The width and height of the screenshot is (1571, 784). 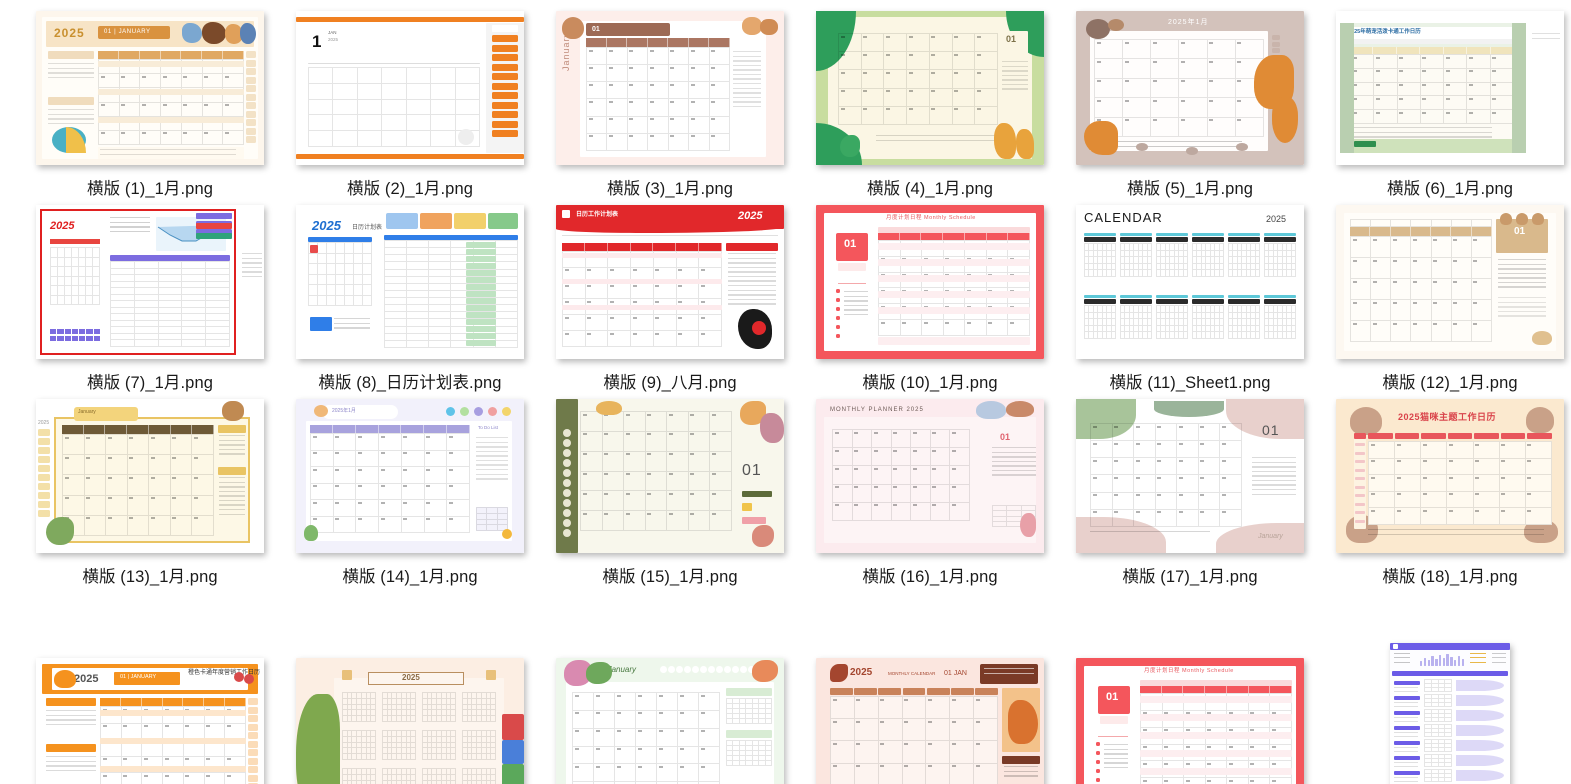 I want to click on file-item: 2025猫咪主题工作日历 横版 (18)_1月.png, so click(x=1445, y=491).